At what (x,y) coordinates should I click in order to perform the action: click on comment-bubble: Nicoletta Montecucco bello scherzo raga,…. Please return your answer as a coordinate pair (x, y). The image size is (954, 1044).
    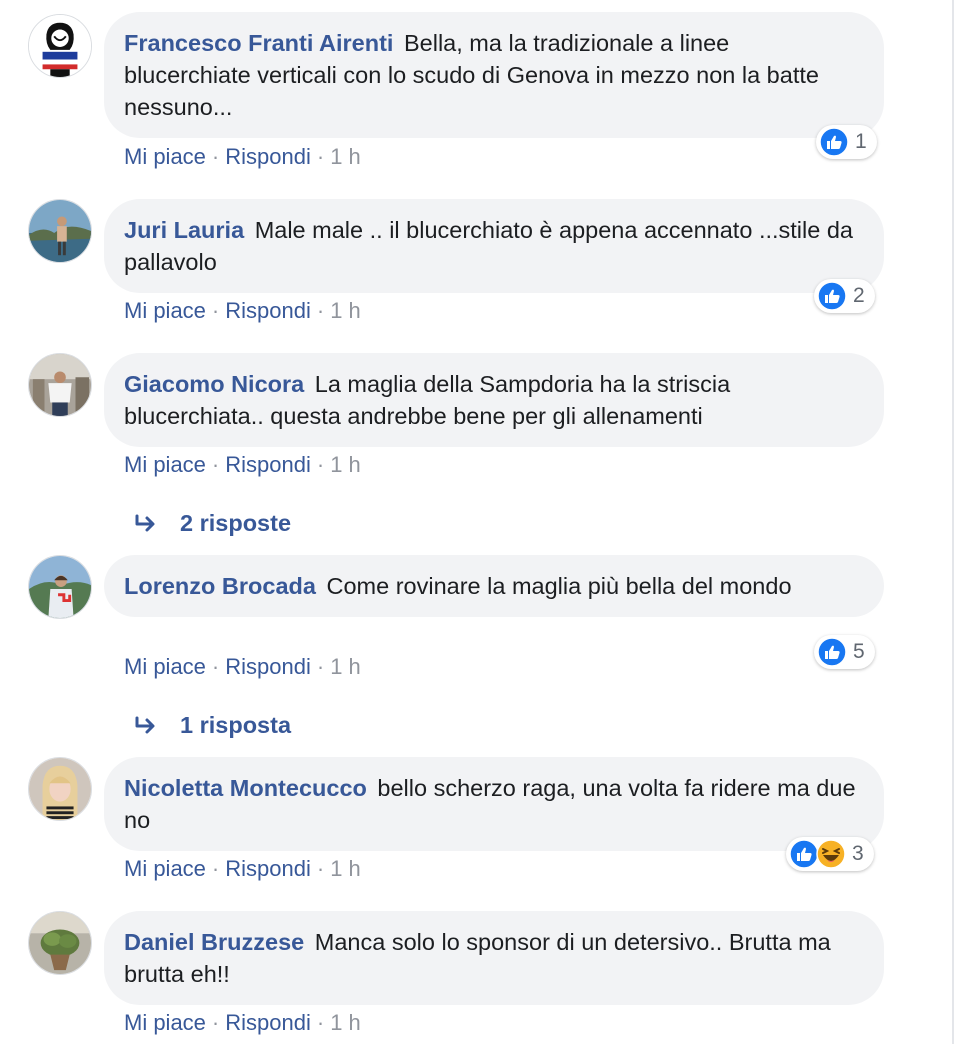
    Looking at the image, I should click on (494, 804).